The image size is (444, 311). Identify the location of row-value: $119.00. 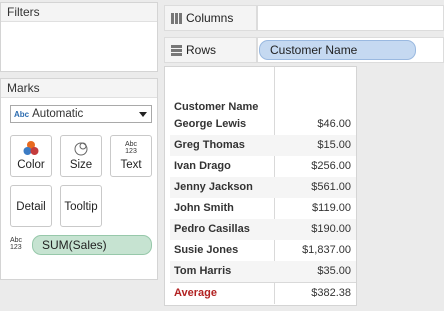
(331, 208).